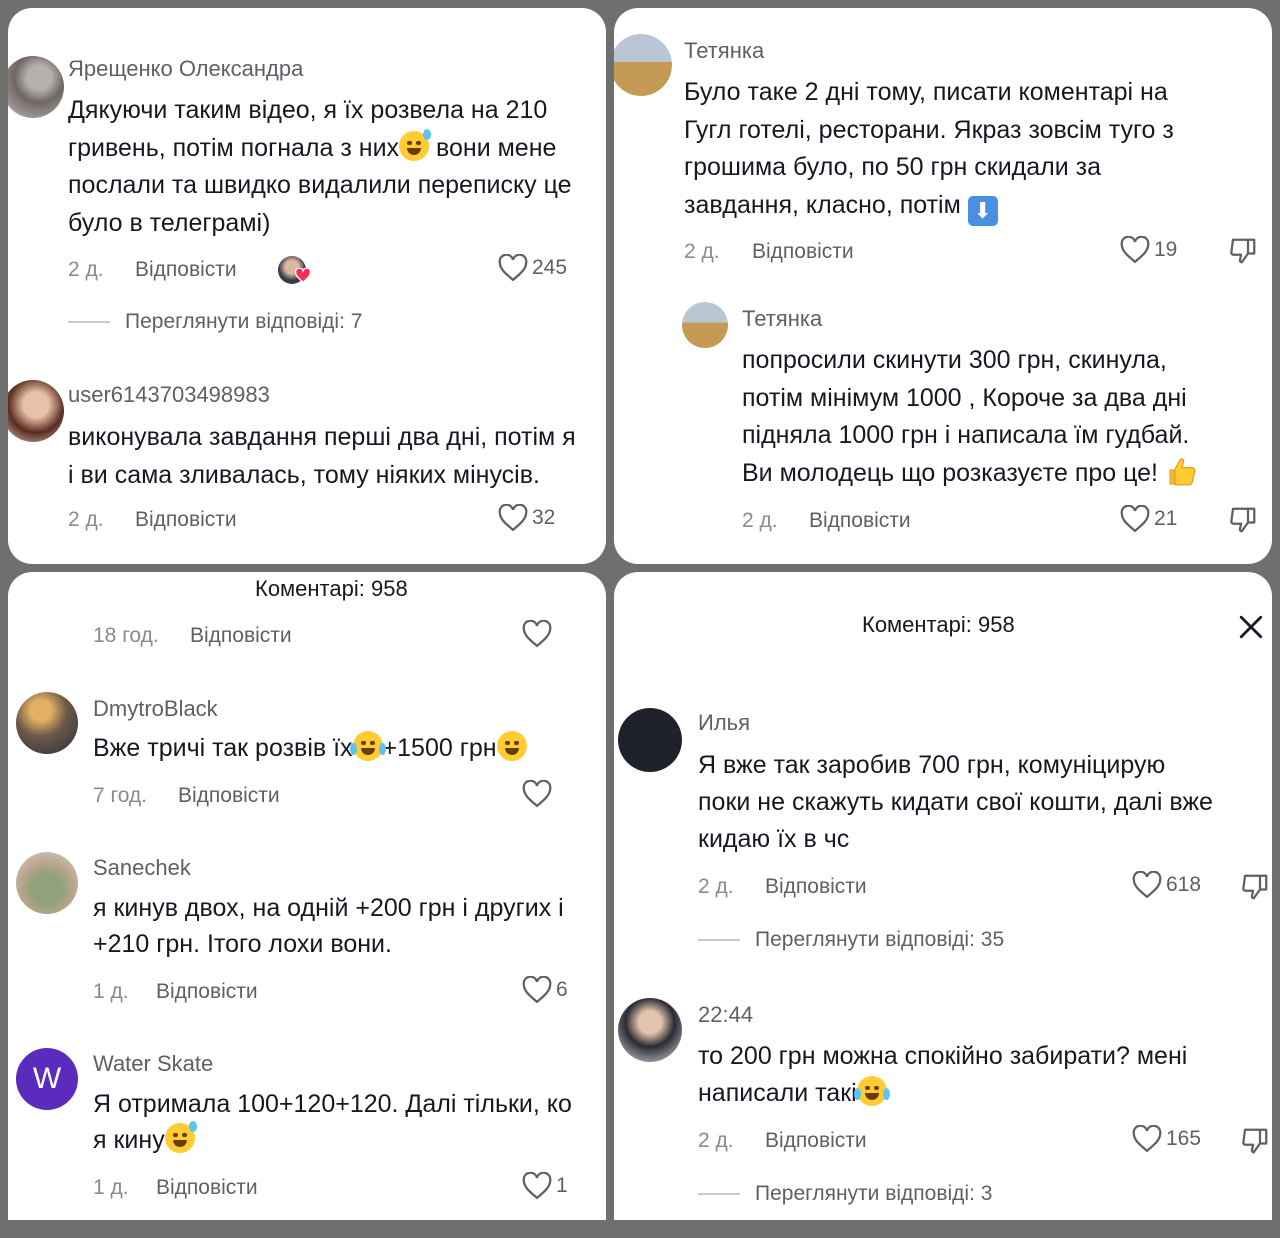 This screenshot has width=1280, height=1238. I want to click on like-count: 32, so click(544, 517).